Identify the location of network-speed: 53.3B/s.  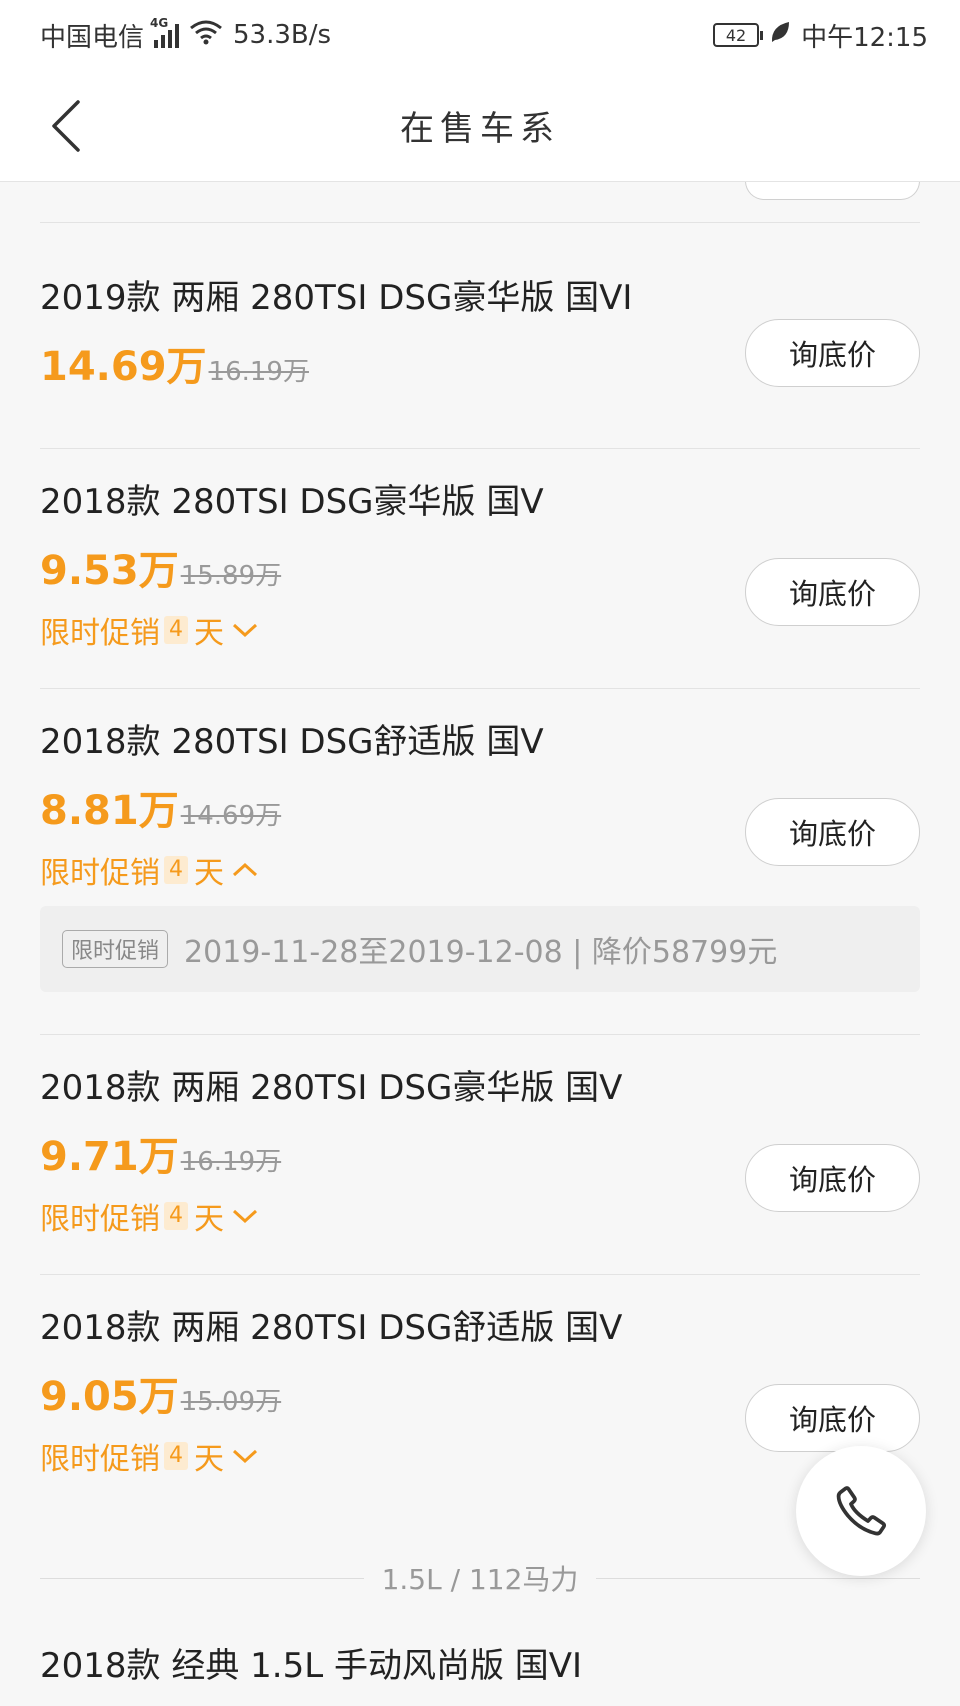
(282, 35).